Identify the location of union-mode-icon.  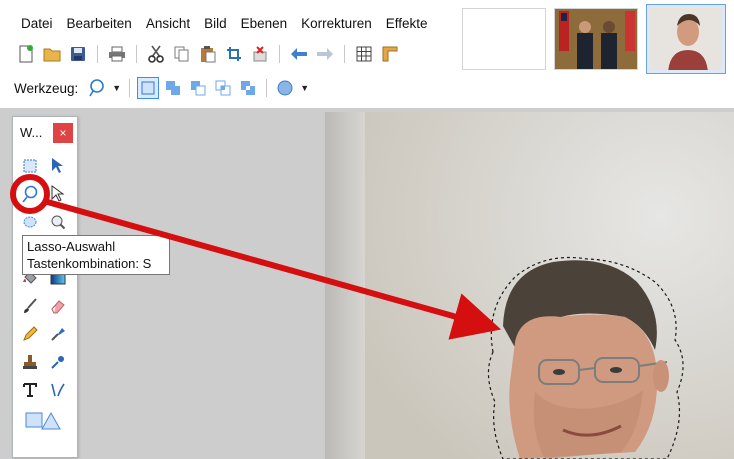
(173, 88).